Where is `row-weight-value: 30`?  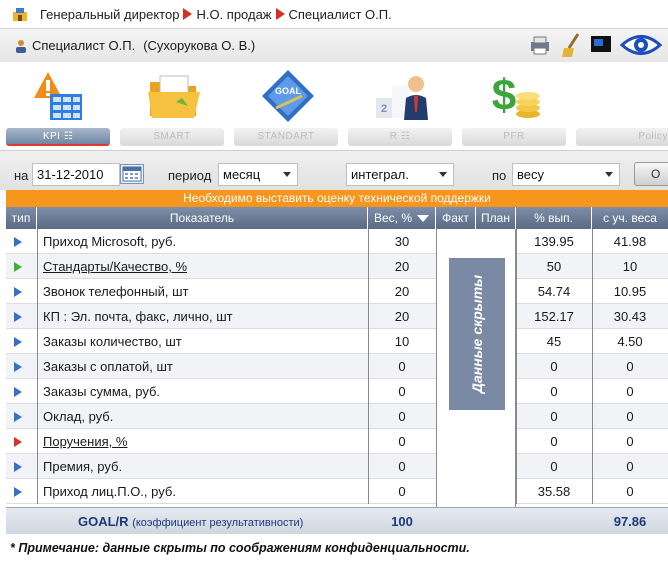
row-weight-value: 30 is located at coordinates (402, 241).